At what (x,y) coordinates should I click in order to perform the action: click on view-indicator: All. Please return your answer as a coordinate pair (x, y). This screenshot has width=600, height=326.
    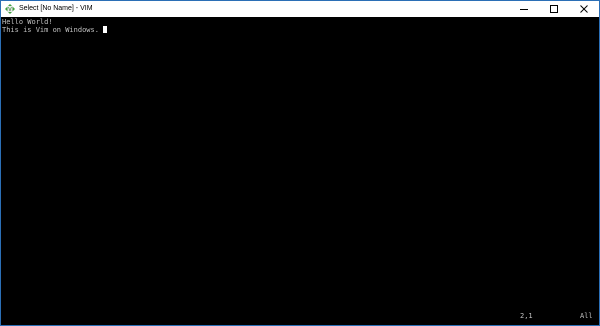
    Looking at the image, I should click on (586, 316).